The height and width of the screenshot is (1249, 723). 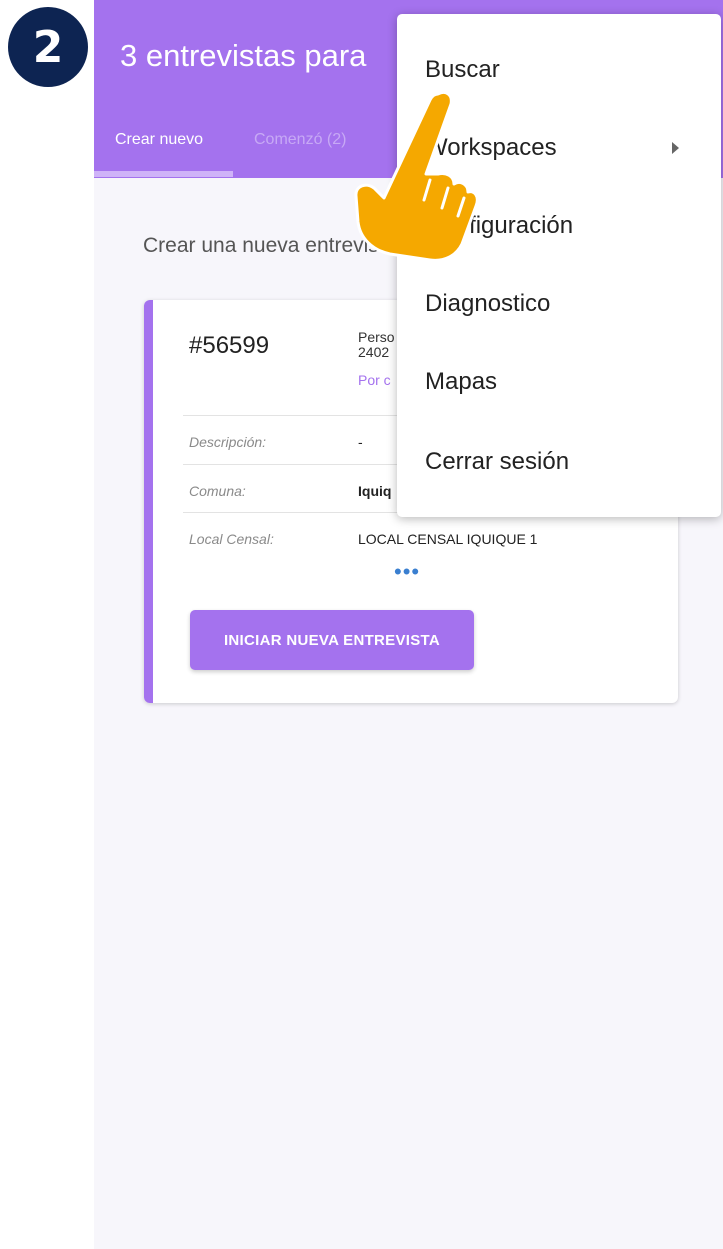 What do you see at coordinates (675, 148) in the screenshot?
I see `triangle-right-icon` at bounding box center [675, 148].